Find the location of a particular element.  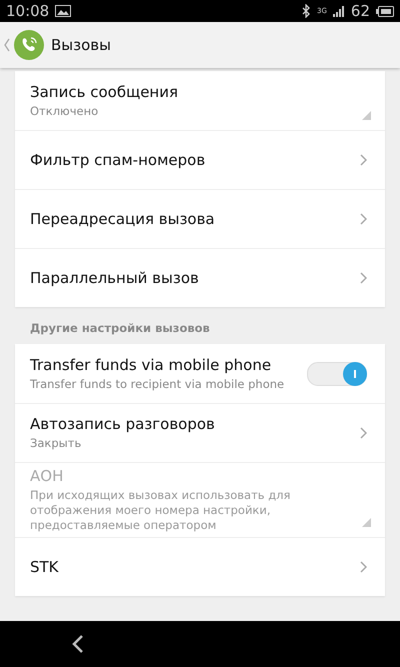

settings-row: Фильтр спам-номеров is located at coordinates (200, 159).